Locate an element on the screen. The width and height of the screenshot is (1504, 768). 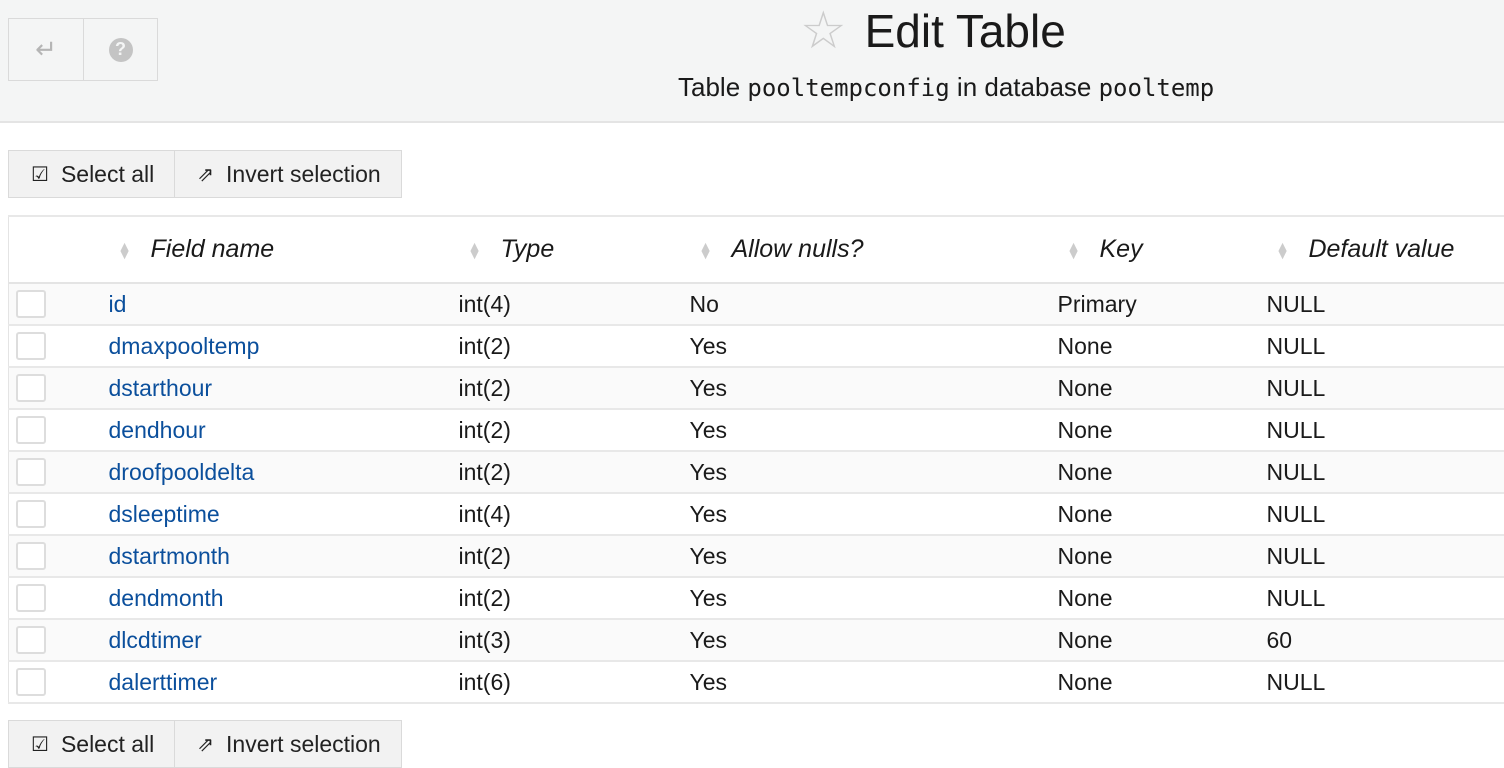
subtitle-mid: in database is located at coordinates (1024, 87).